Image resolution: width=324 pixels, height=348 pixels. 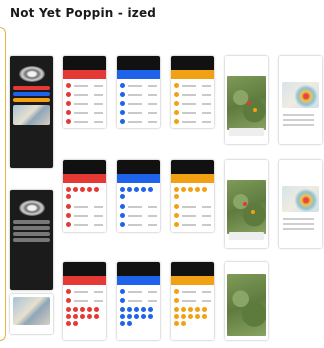 What do you see at coordinates (31, 100) in the screenshot?
I see `orange-pill` at bounding box center [31, 100].